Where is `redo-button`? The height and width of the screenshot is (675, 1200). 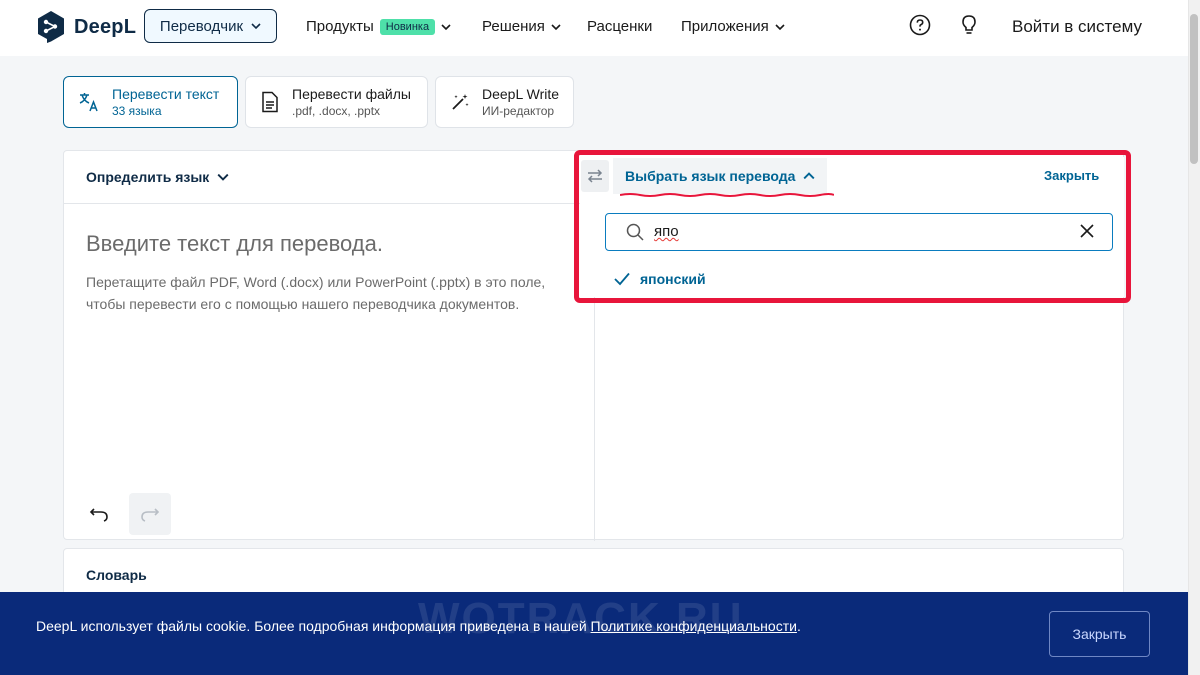 redo-button is located at coordinates (150, 514).